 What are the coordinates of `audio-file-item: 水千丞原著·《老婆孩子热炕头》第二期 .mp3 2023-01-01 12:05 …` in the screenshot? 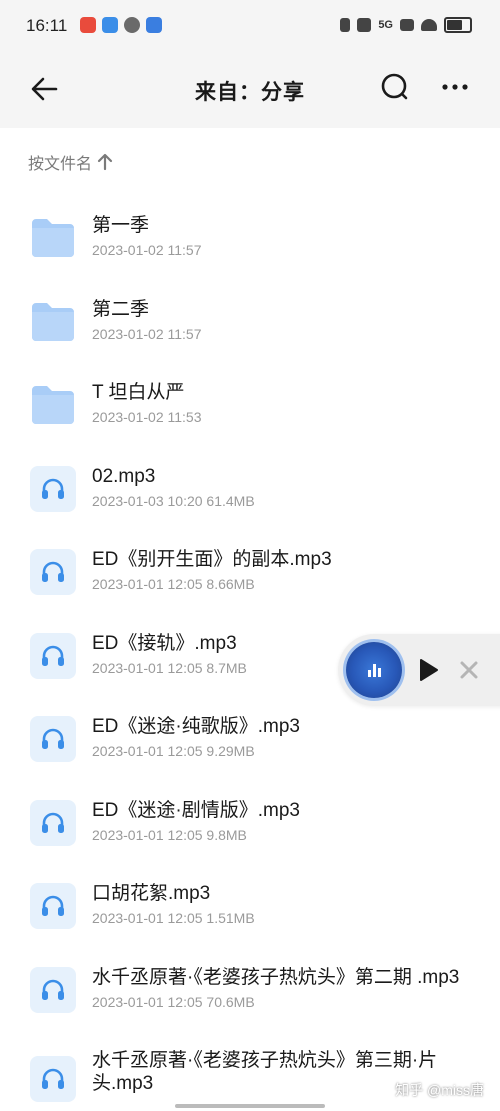 It's located at (250, 979).